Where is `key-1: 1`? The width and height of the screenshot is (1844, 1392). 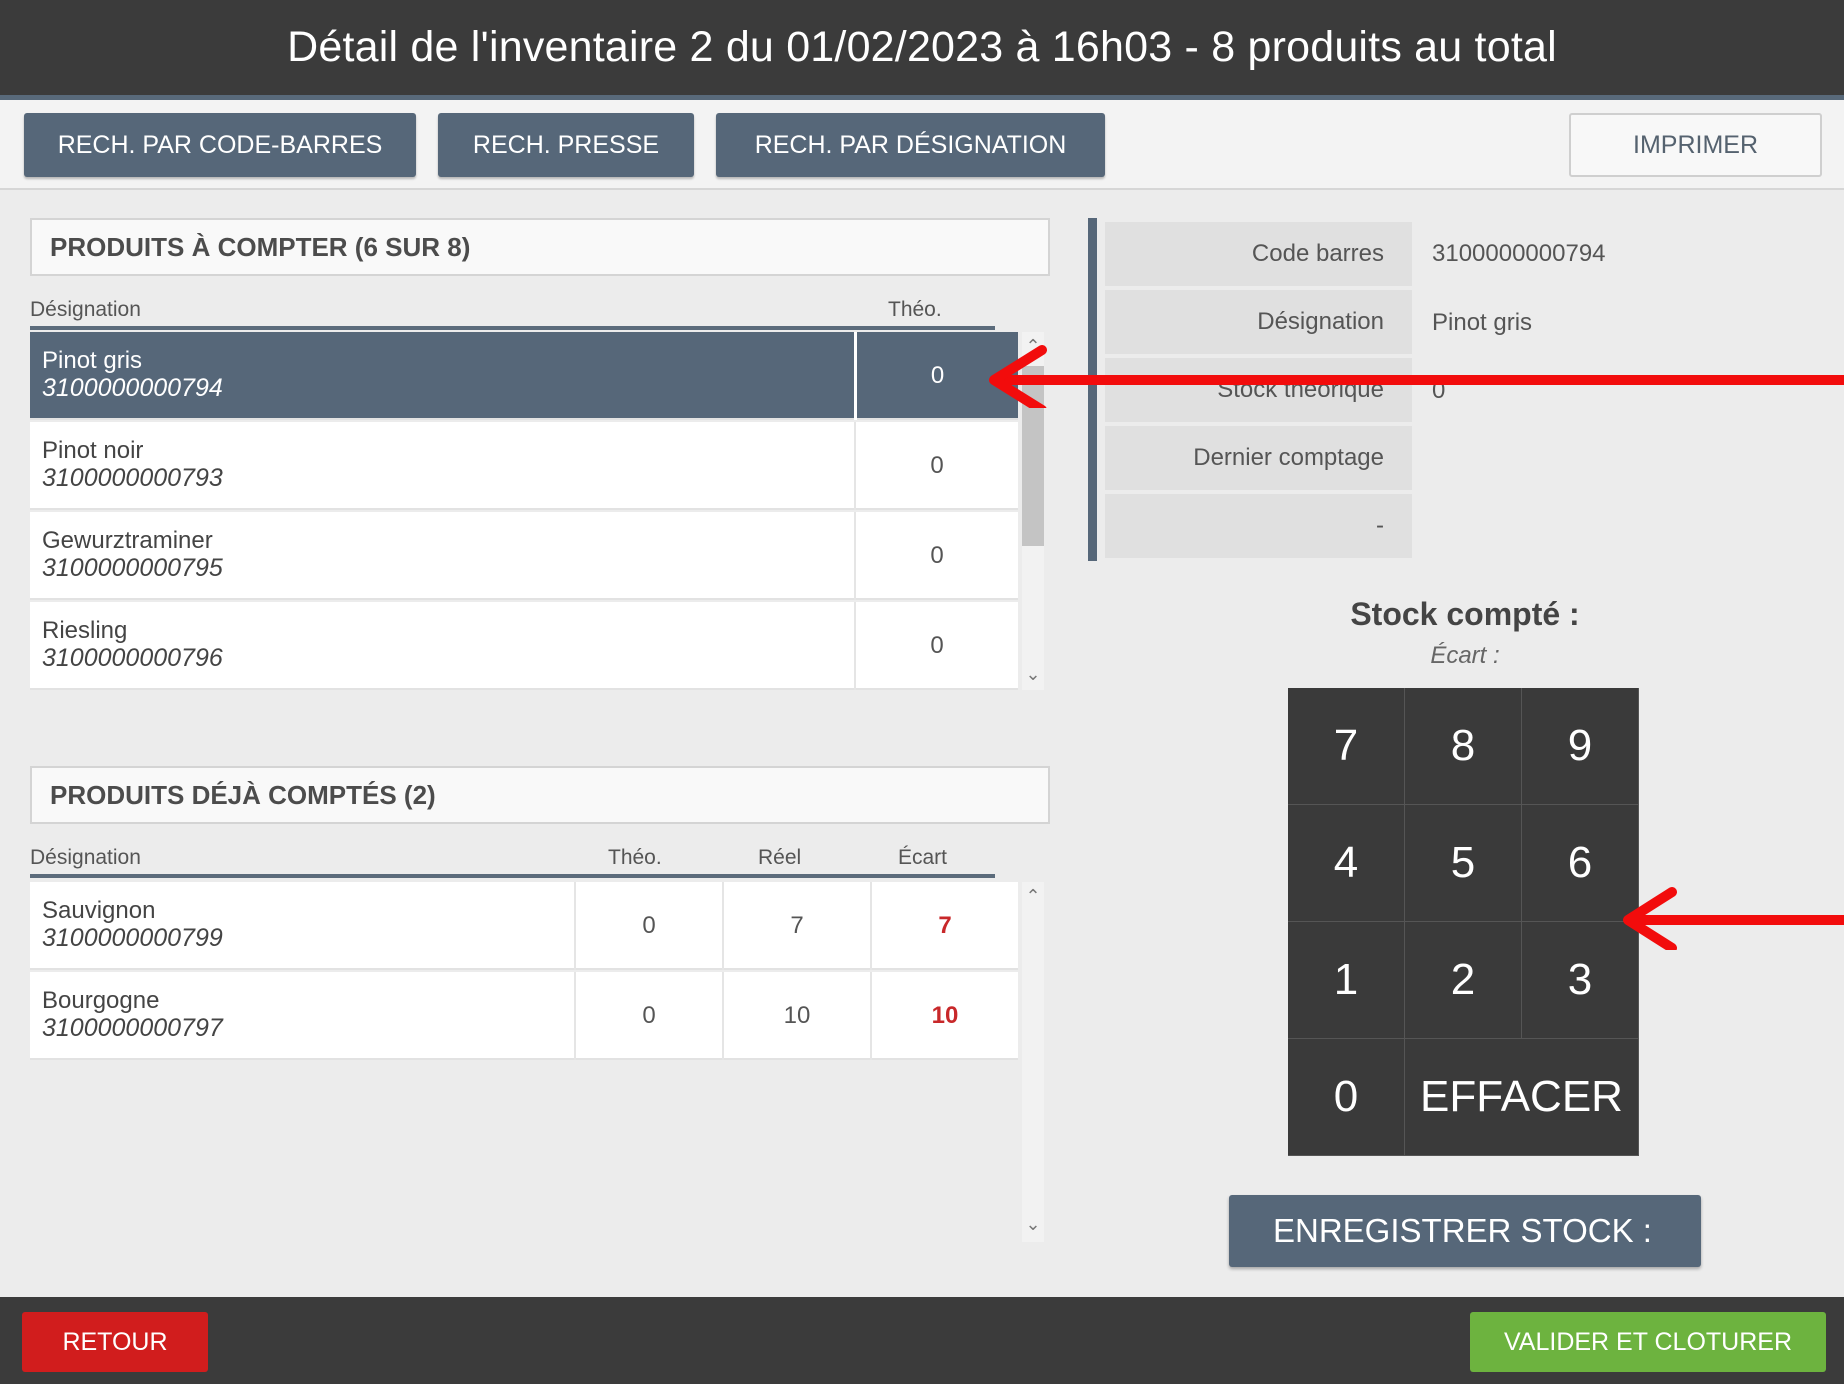
key-1: 1 is located at coordinates (1346, 980).